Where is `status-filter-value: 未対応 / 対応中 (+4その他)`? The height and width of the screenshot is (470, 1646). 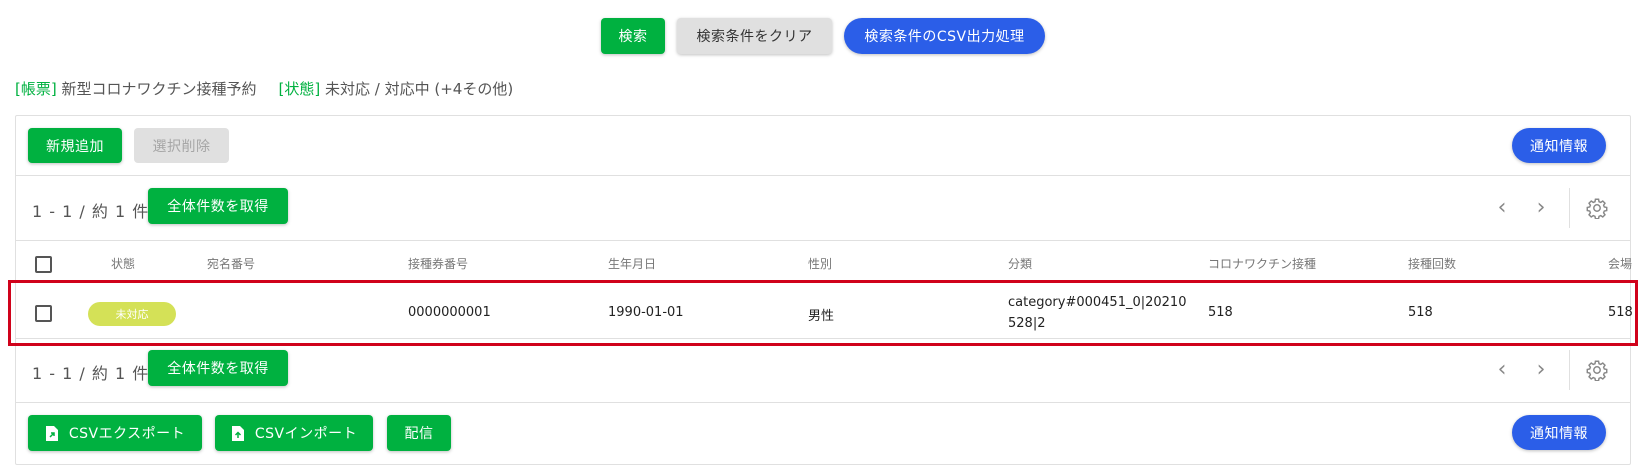
status-filter-value: 未対応 / 対応中 (+4その他) is located at coordinates (419, 89).